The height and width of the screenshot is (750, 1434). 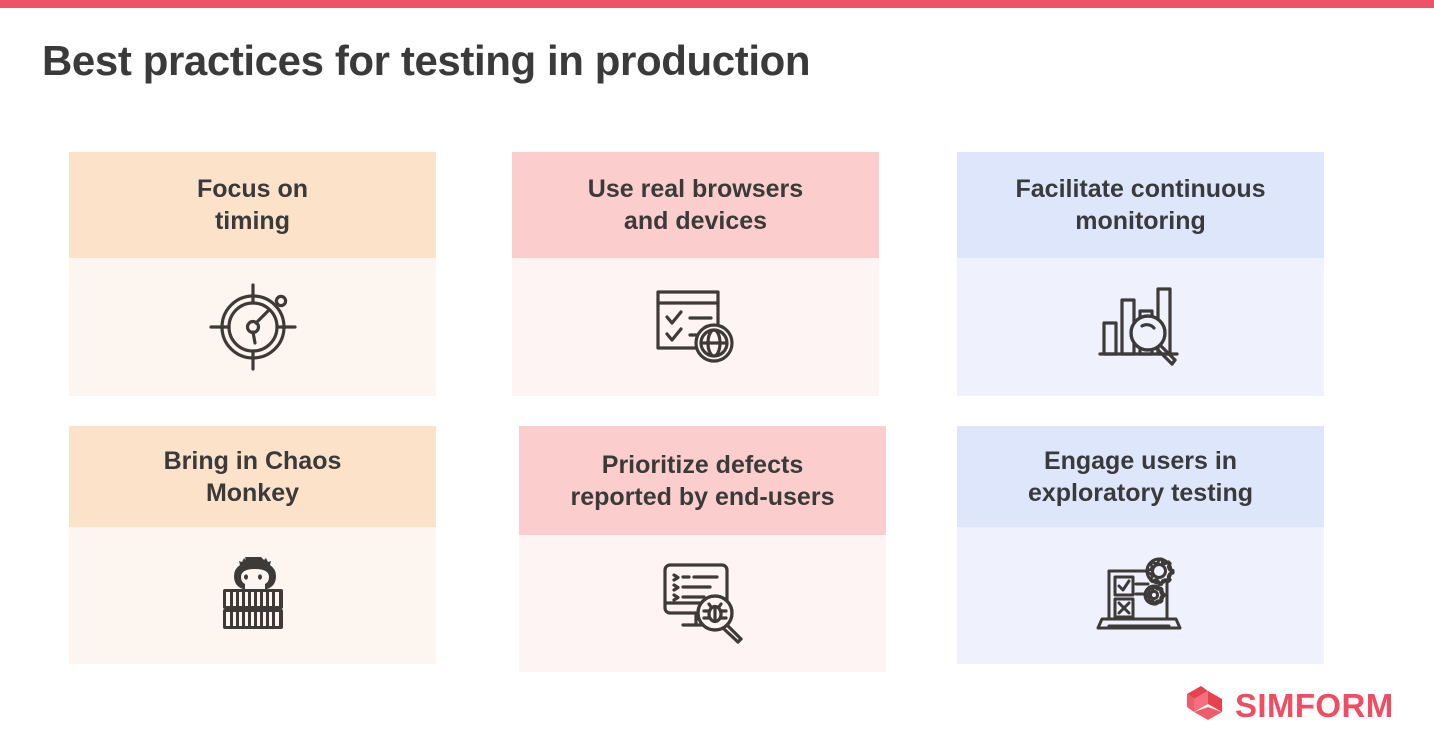 What do you see at coordinates (1140, 492) in the screenshot?
I see `card-title-line-2: exploratory testing` at bounding box center [1140, 492].